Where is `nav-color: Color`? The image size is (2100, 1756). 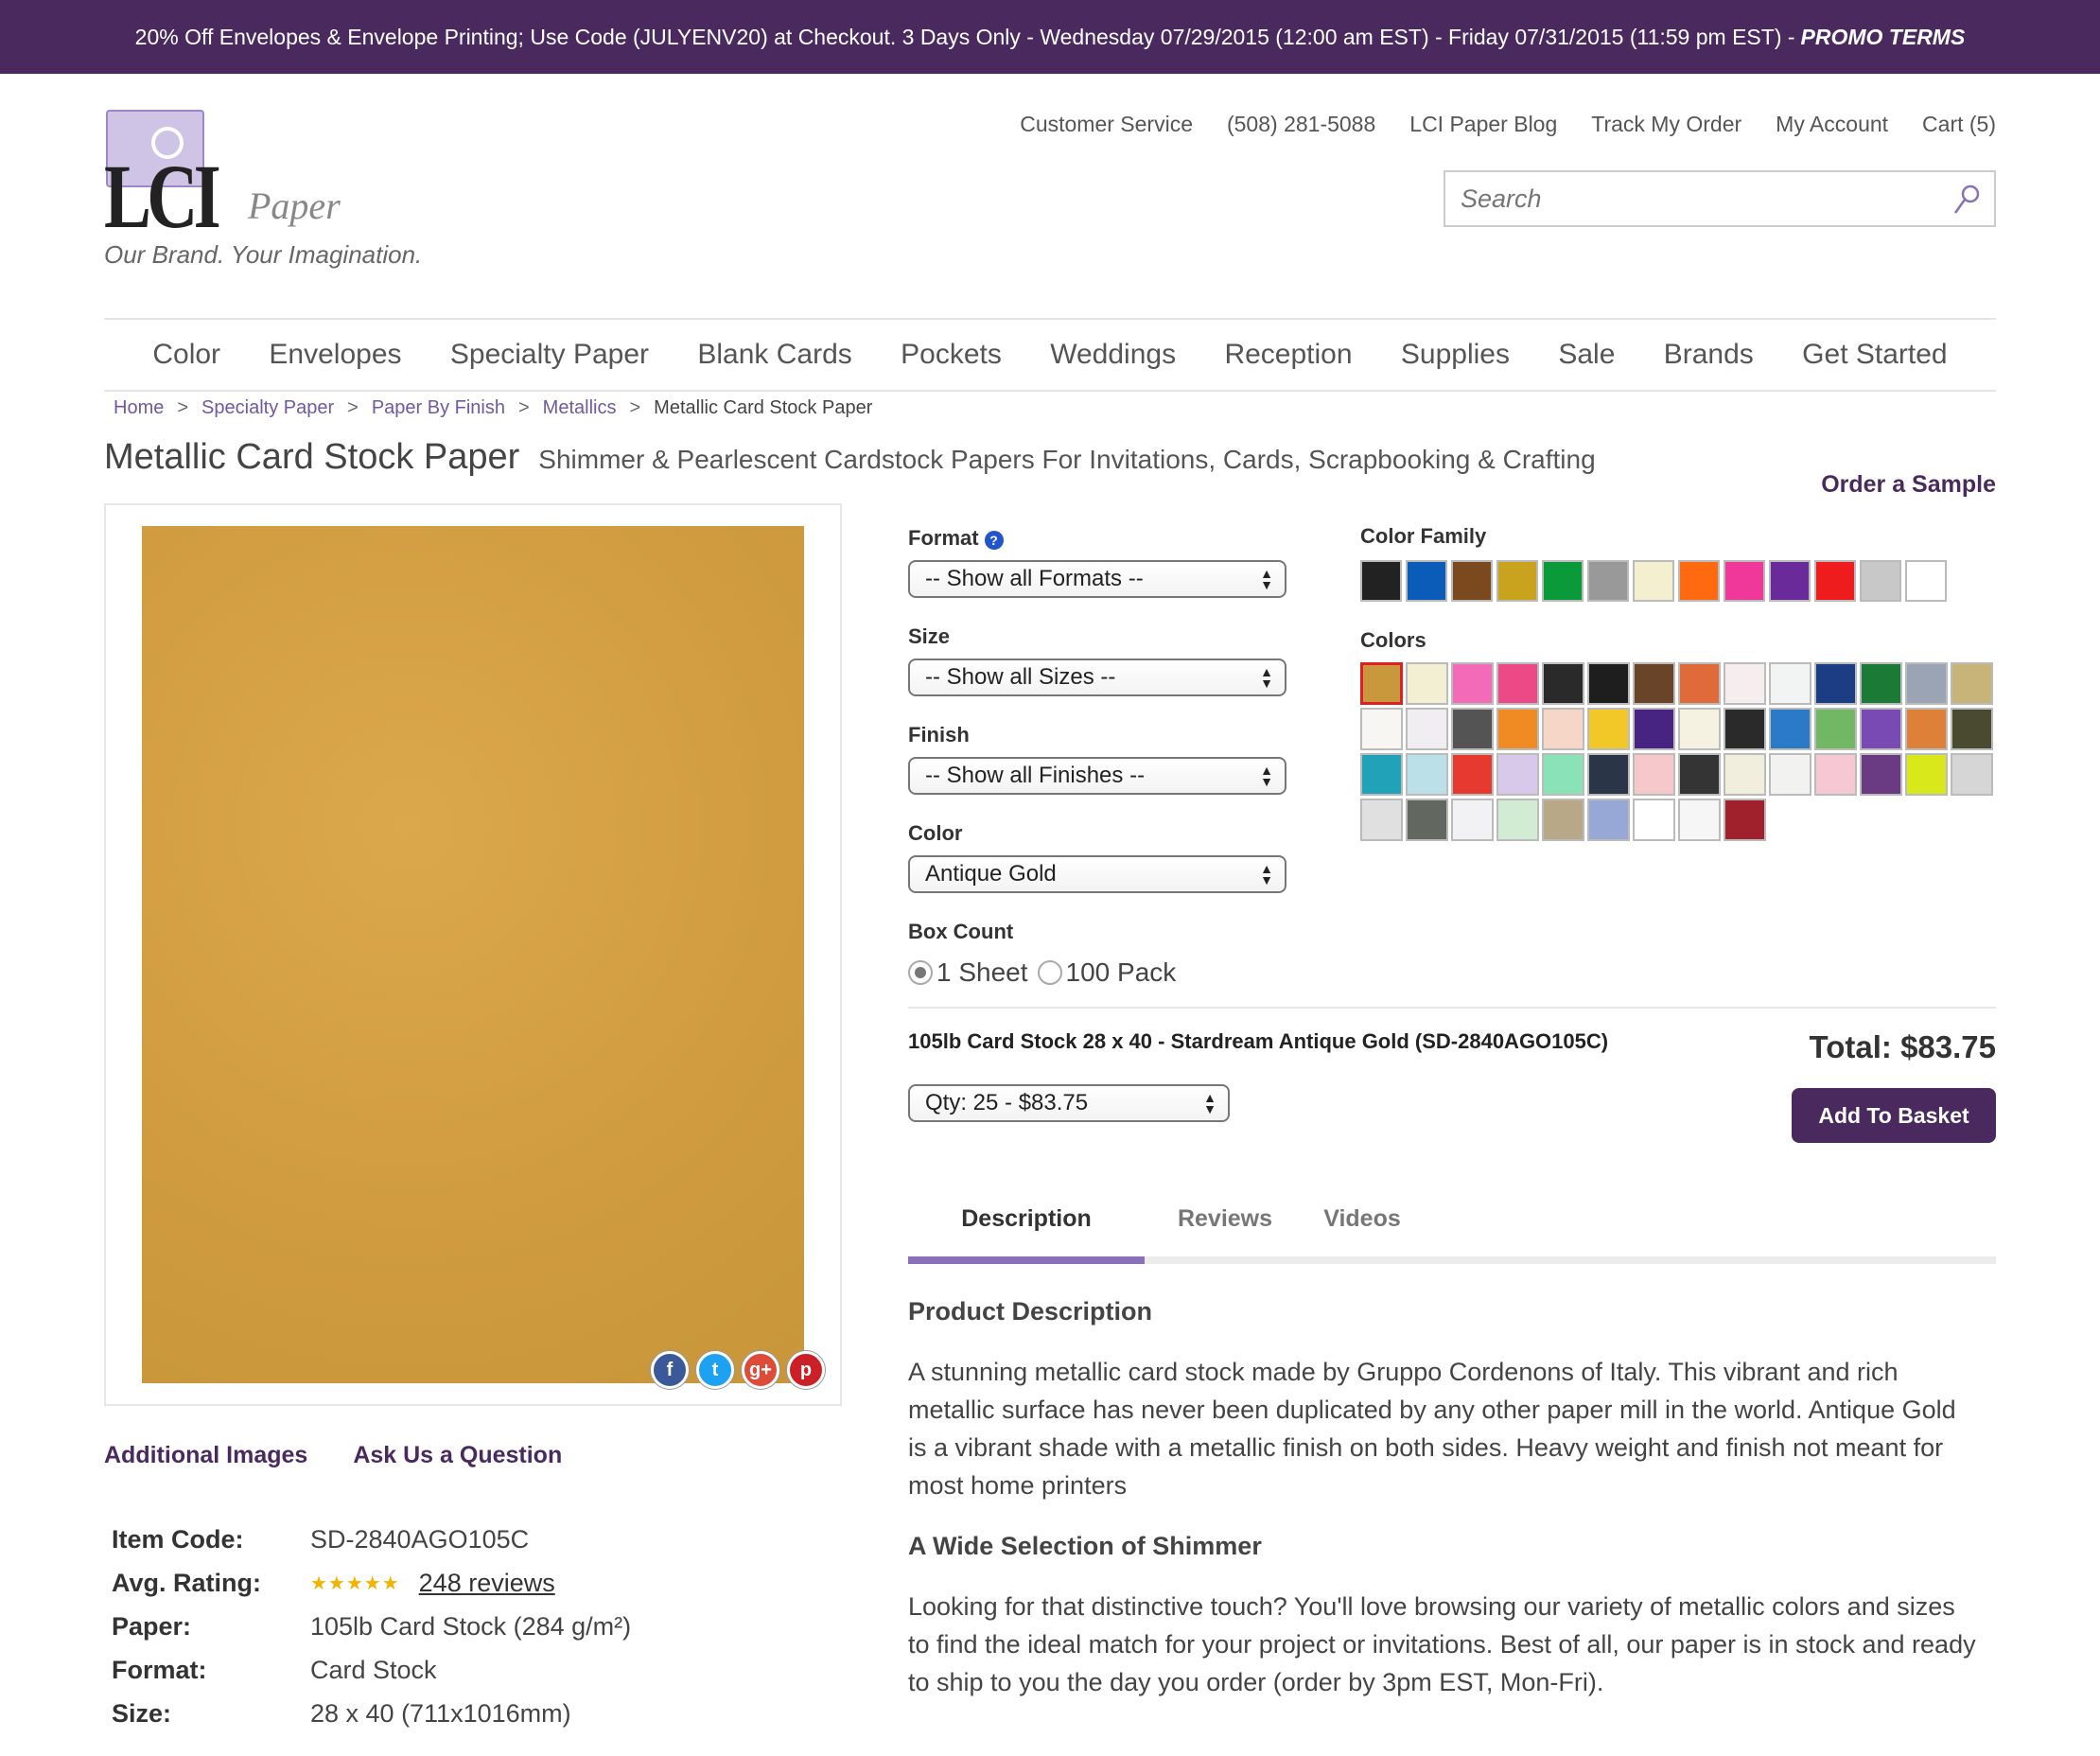
nav-color: Color is located at coordinates (186, 355).